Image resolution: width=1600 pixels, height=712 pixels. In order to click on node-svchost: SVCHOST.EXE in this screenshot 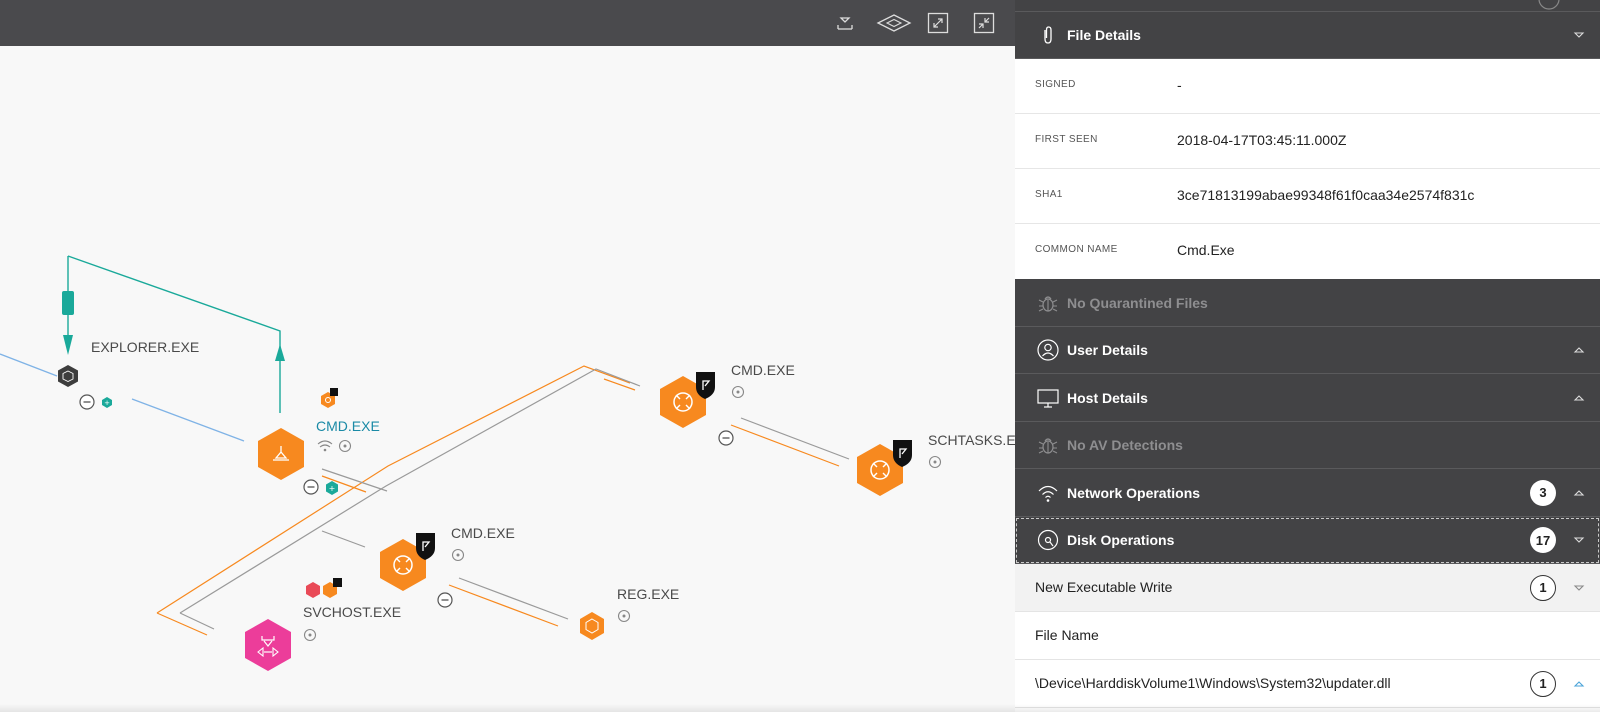, I will do `click(323, 624)`.